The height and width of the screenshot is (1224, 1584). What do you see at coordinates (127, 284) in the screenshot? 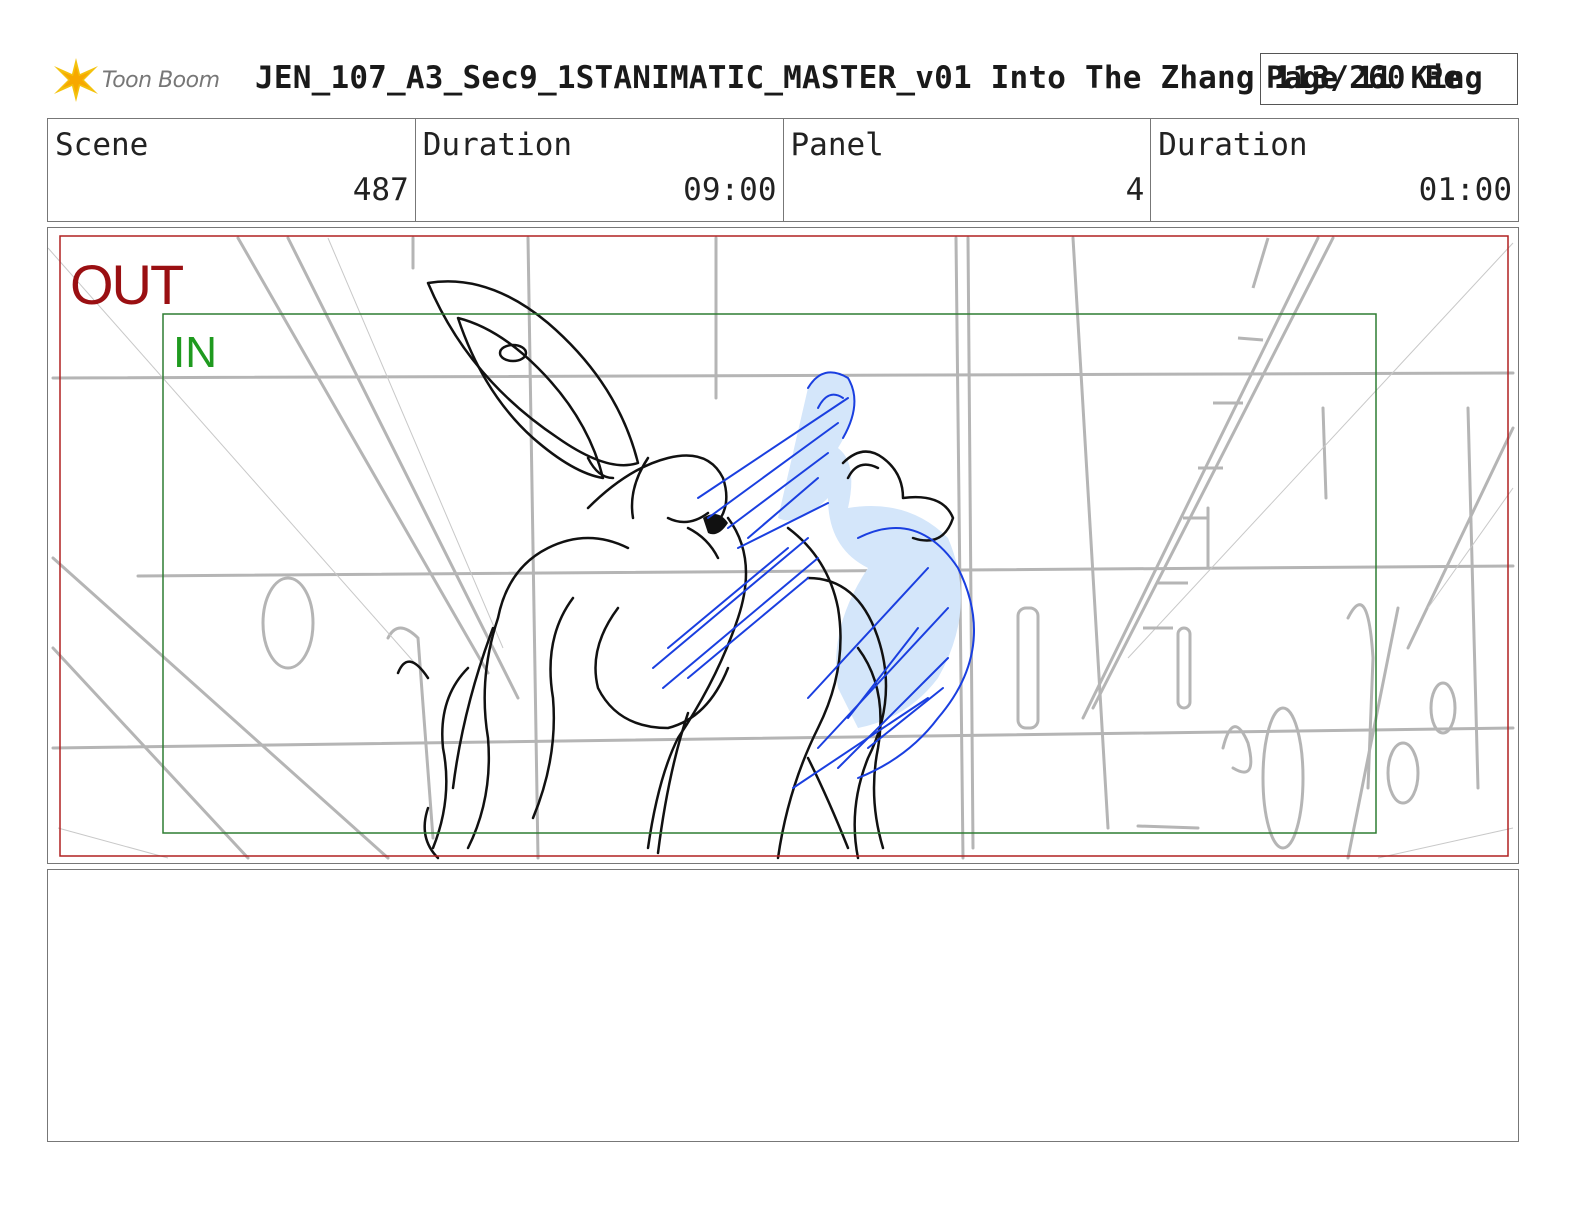
I see `out-frame-label: OUT` at bounding box center [127, 284].